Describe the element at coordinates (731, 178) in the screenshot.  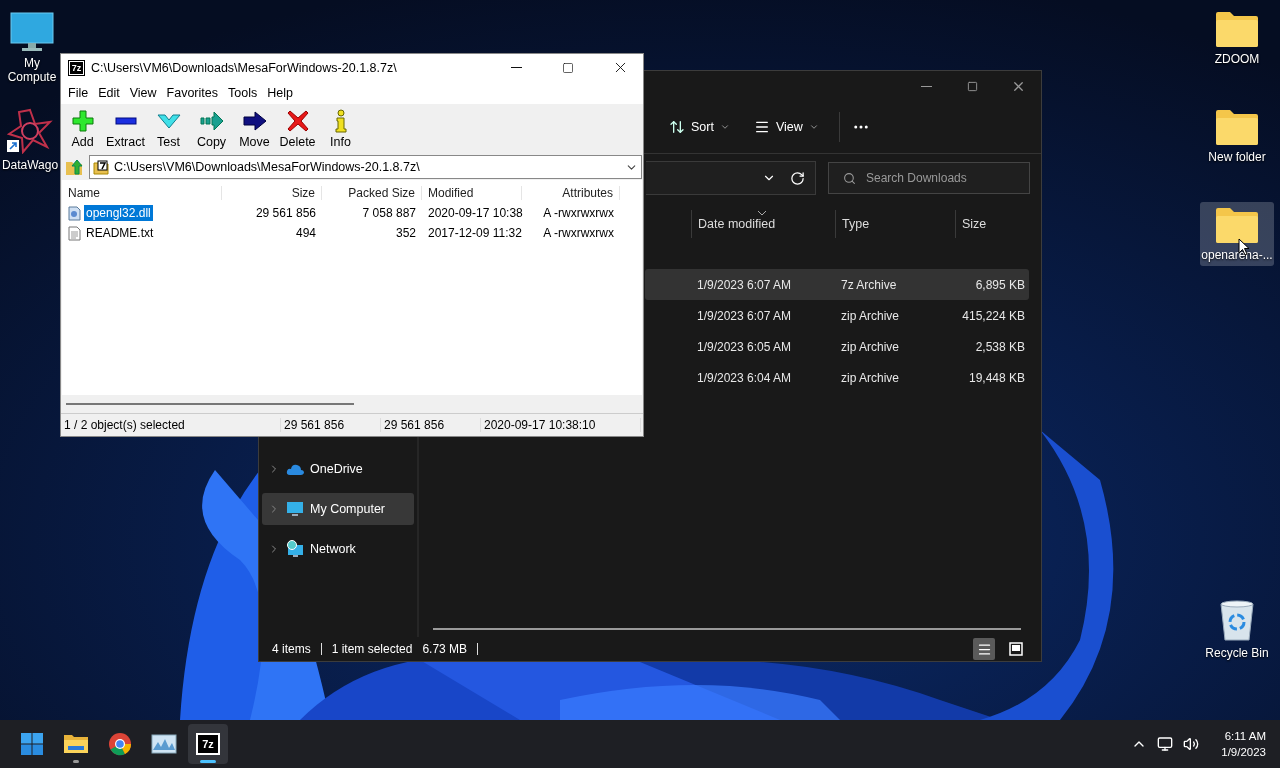
I see `address-field` at that location.